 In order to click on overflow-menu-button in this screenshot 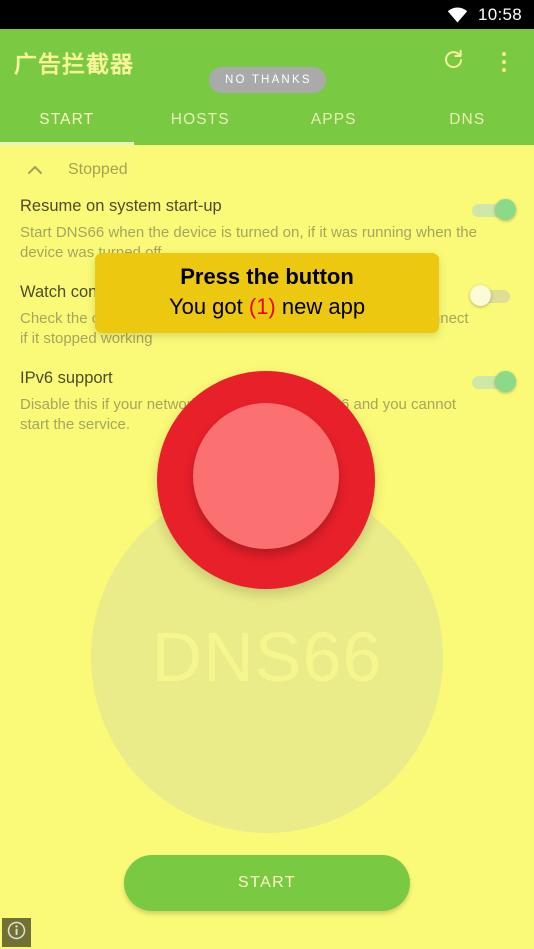, I will do `click(504, 62)`.